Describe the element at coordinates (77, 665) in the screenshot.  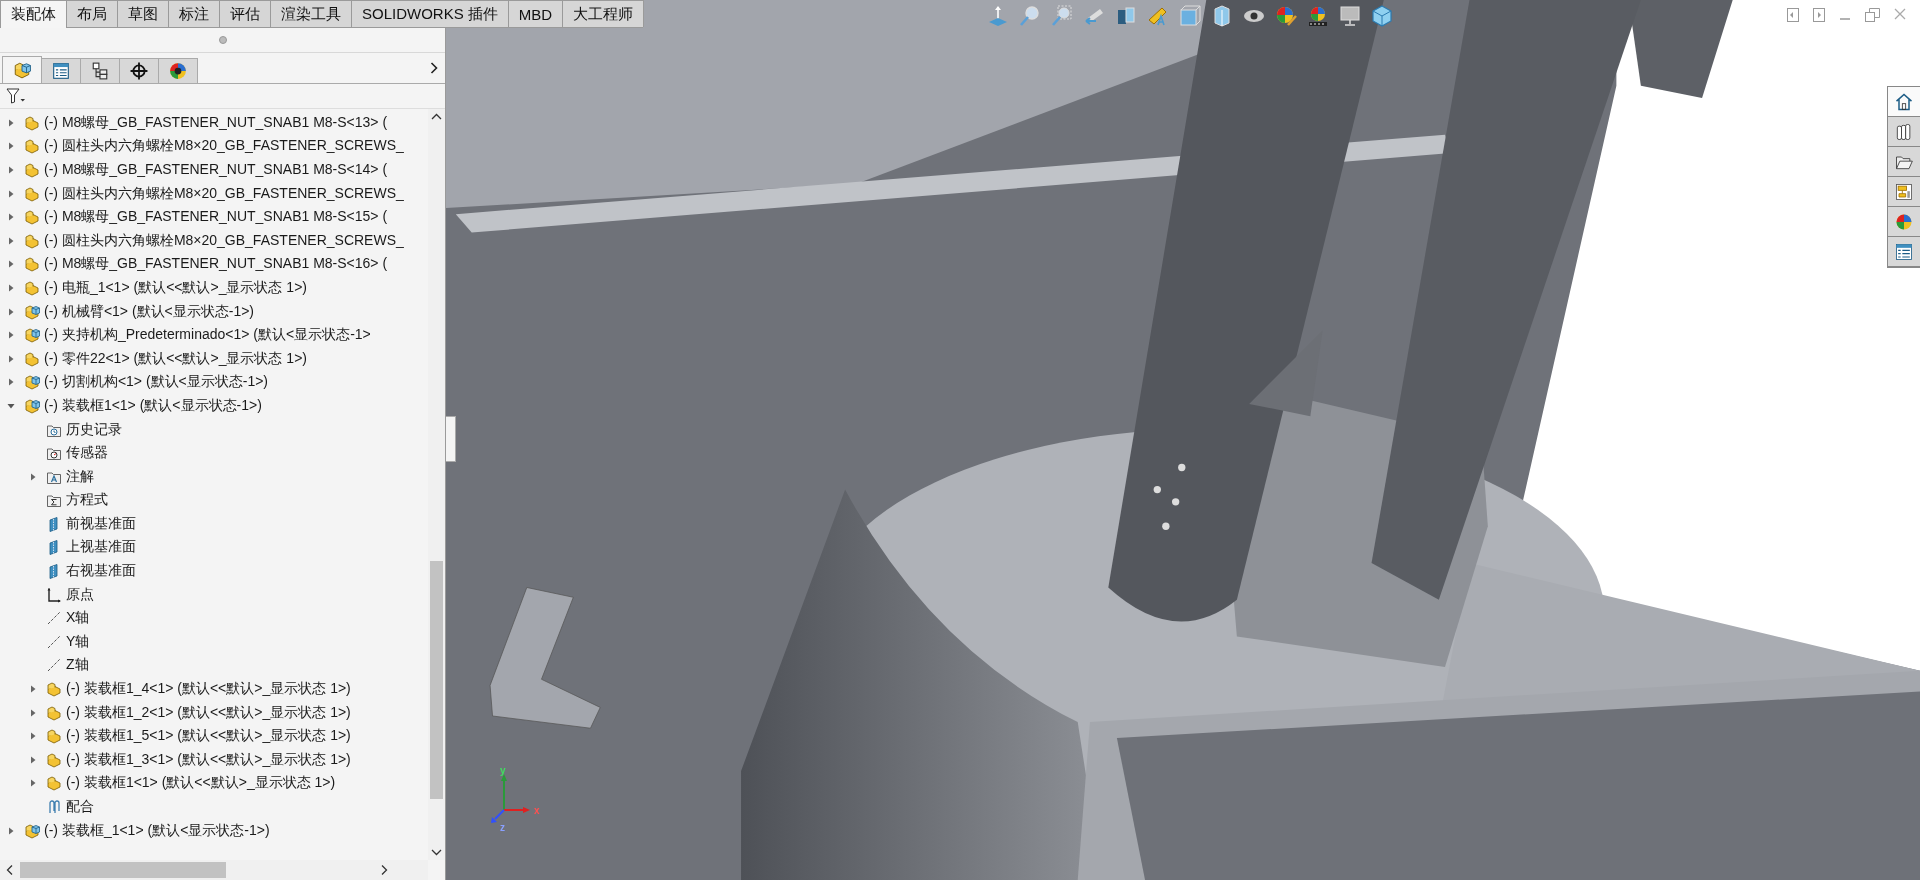
I see `tree-item: Z轴` at that location.